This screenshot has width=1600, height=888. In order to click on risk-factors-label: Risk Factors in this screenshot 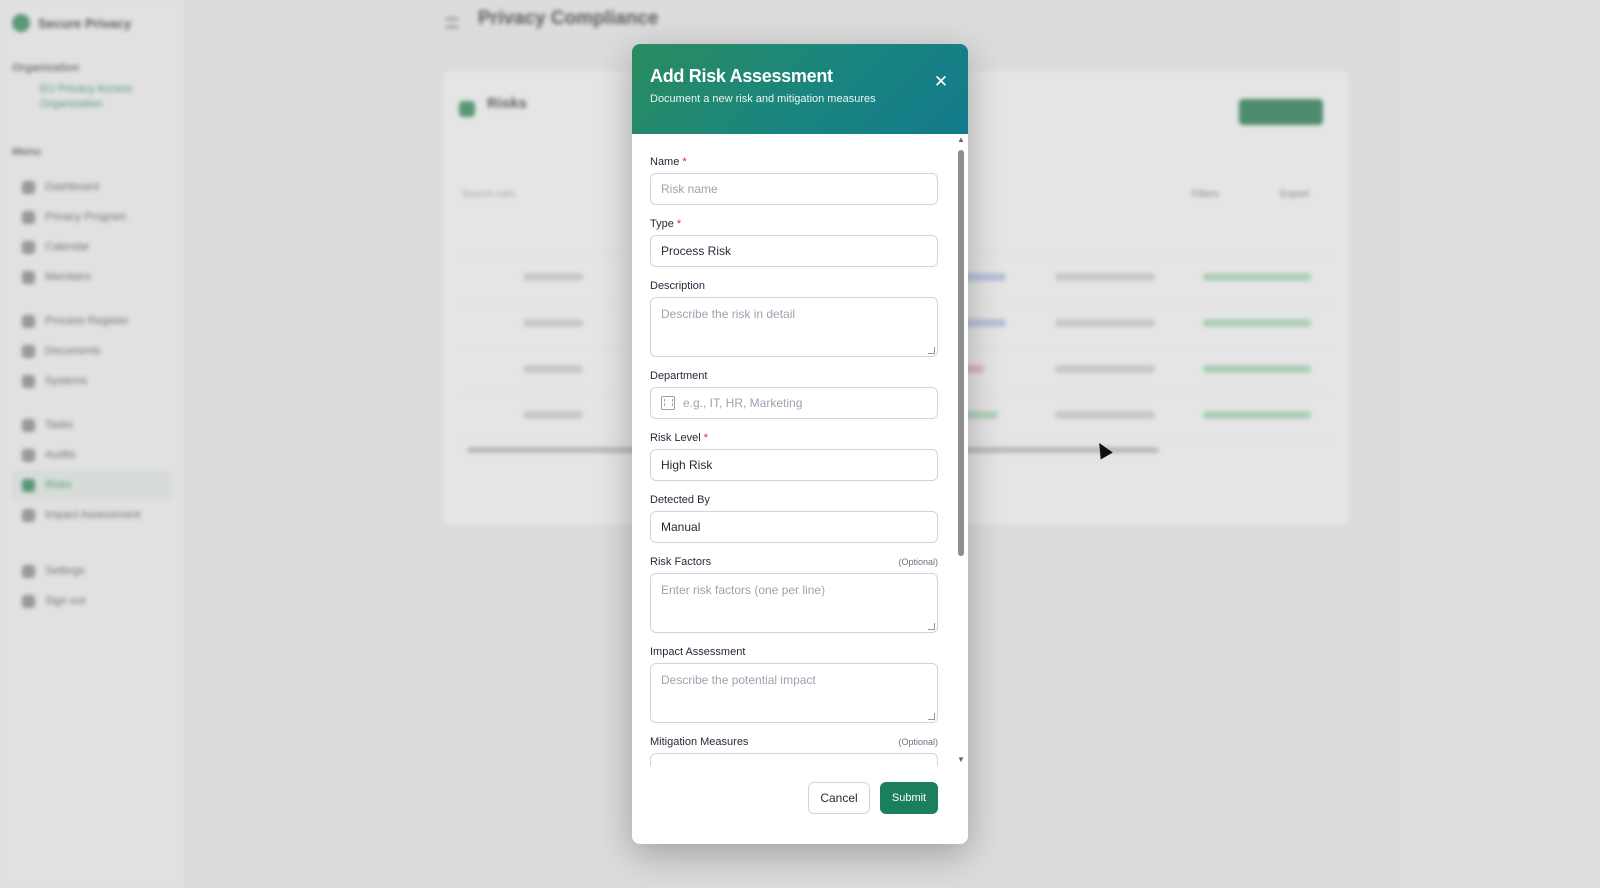, I will do `click(681, 562)`.